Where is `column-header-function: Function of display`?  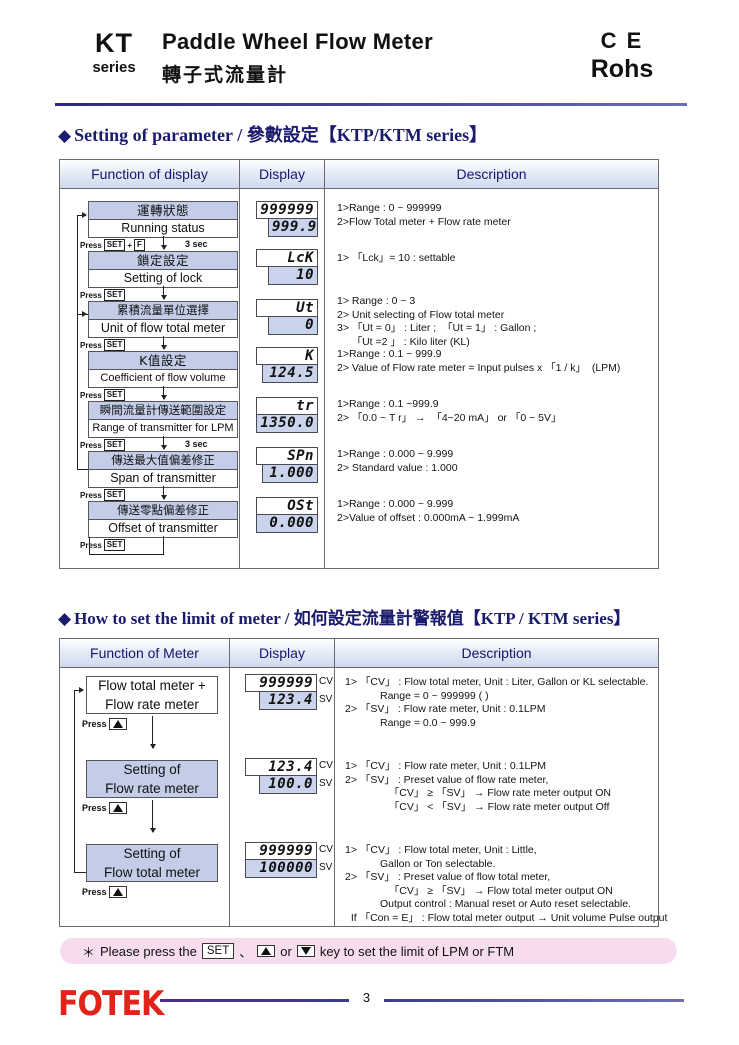
column-header-function: Function of display is located at coordinates (150, 174).